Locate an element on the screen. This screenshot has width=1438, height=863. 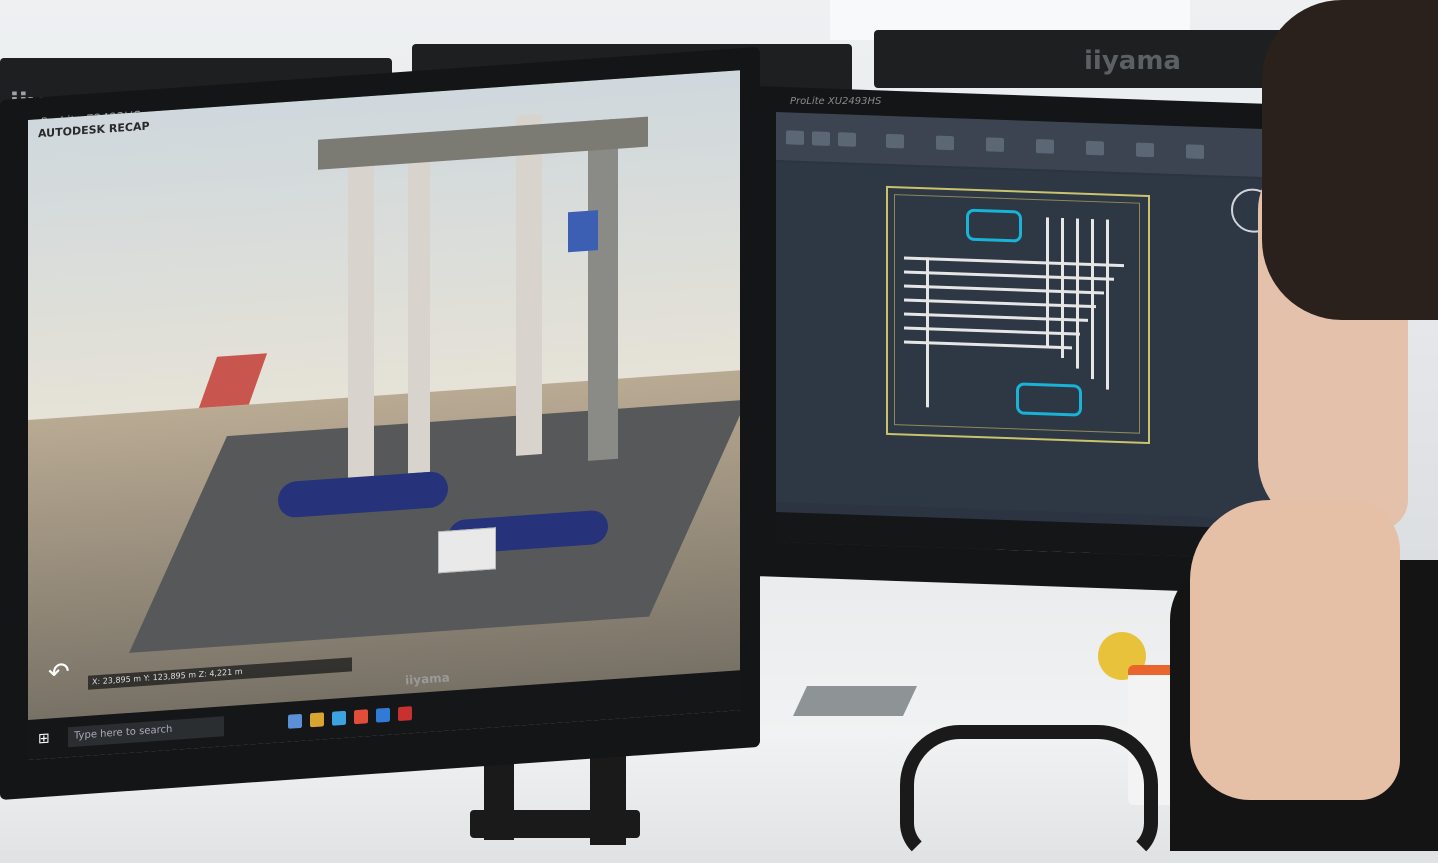
person-hand is located at coordinates (1295, 650).